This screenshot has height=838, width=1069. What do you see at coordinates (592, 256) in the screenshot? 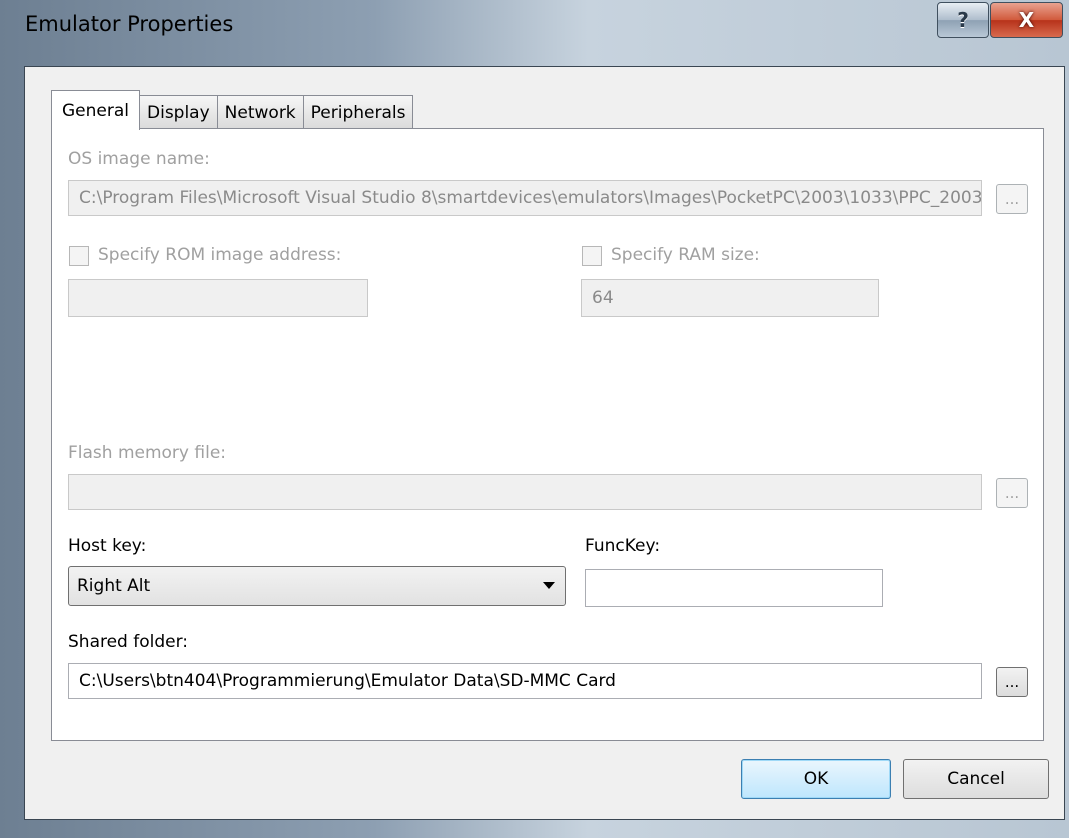
I see `ram-size-checkbox` at bounding box center [592, 256].